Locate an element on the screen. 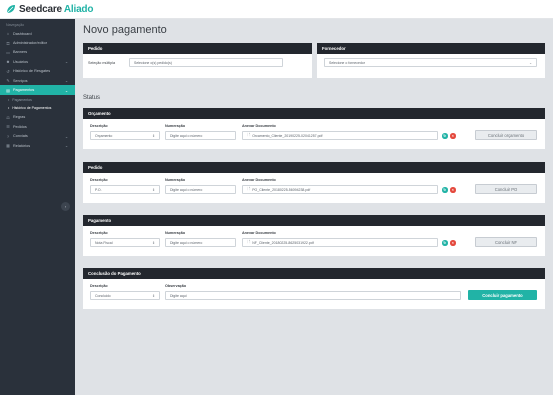 The height and width of the screenshot is (395, 553). sidebar-item-administrador: ⚿ Administrador/editor is located at coordinates (37, 42).